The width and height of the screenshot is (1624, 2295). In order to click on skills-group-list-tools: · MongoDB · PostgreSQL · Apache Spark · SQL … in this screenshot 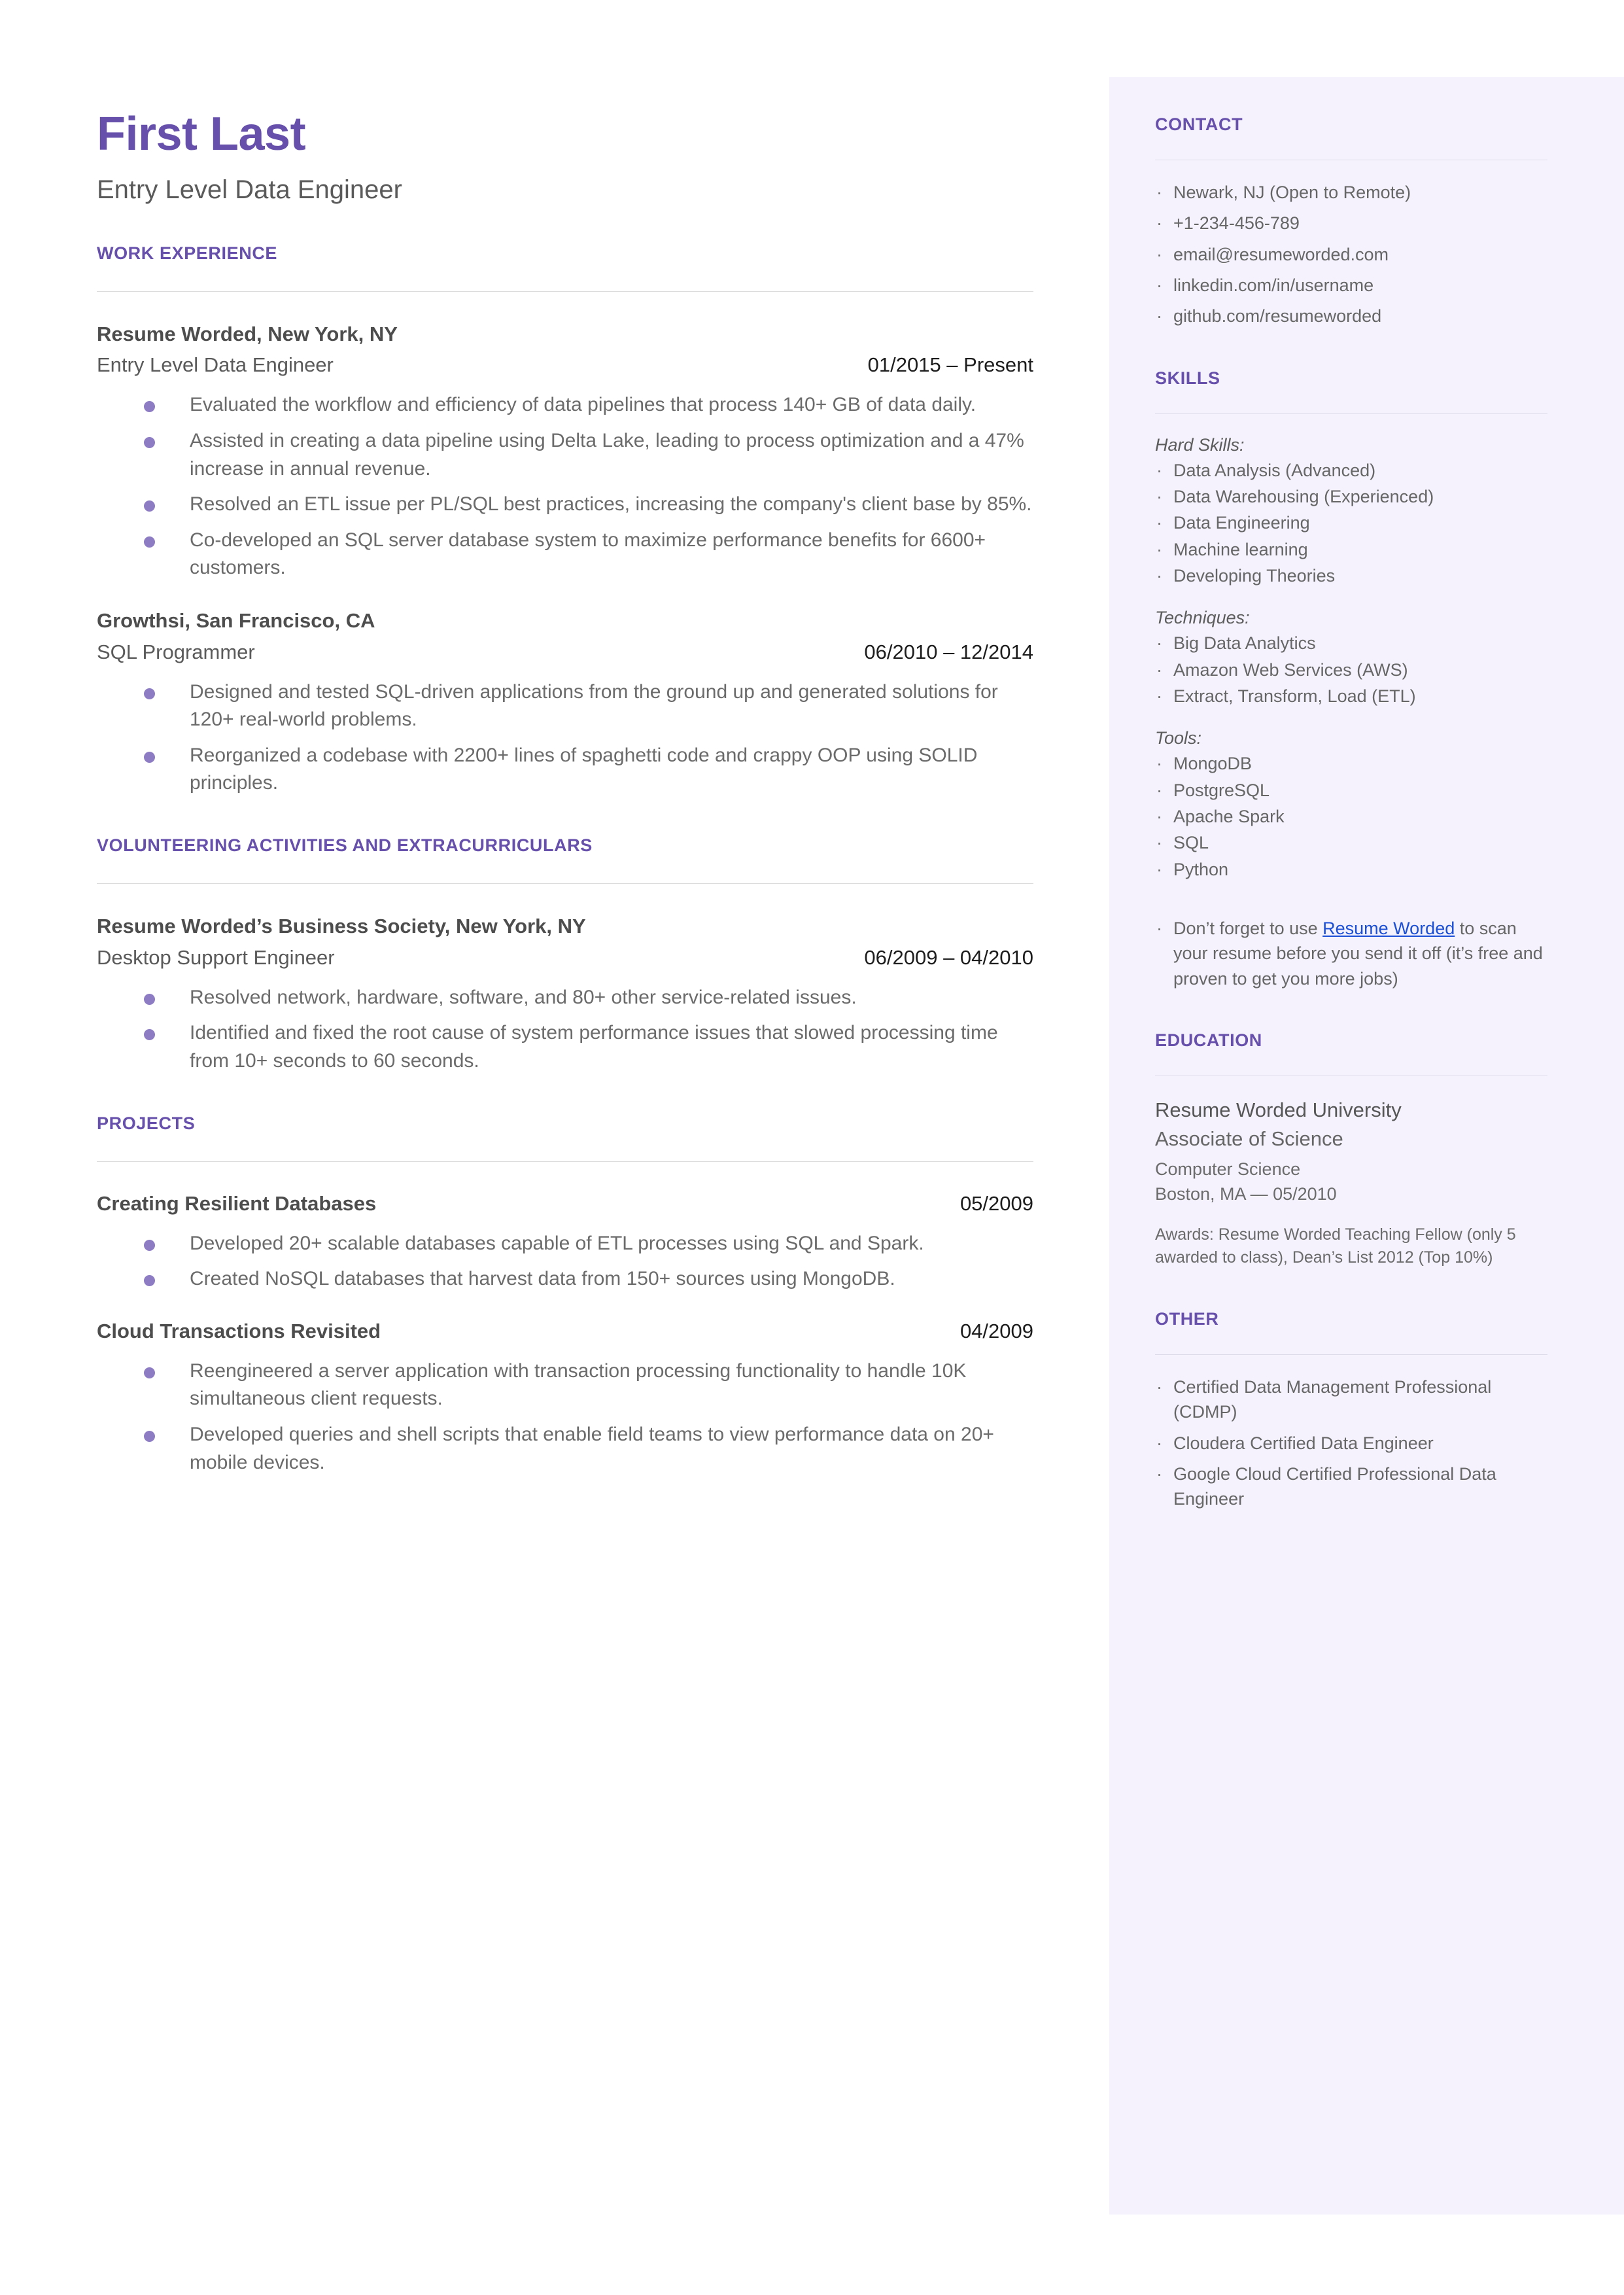, I will do `click(1351, 816)`.